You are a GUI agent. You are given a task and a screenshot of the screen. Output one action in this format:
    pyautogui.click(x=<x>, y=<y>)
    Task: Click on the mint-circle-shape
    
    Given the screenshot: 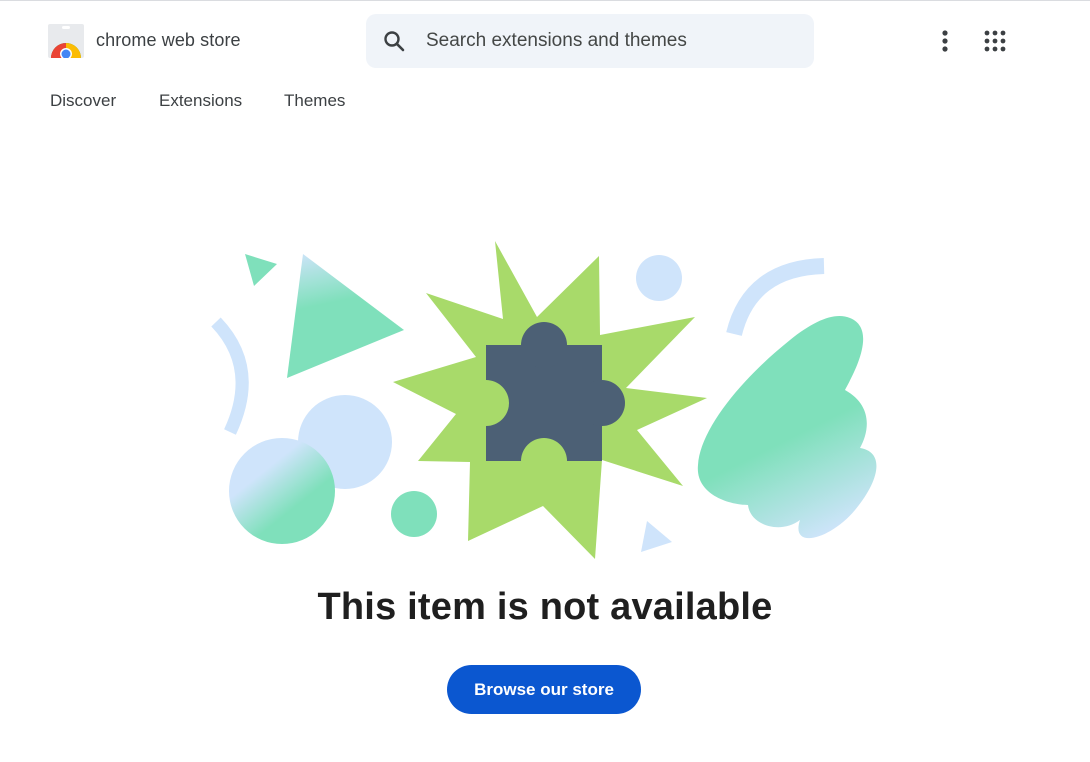 What is the action you would take?
    pyautogui.click(x=414, y=514)
    